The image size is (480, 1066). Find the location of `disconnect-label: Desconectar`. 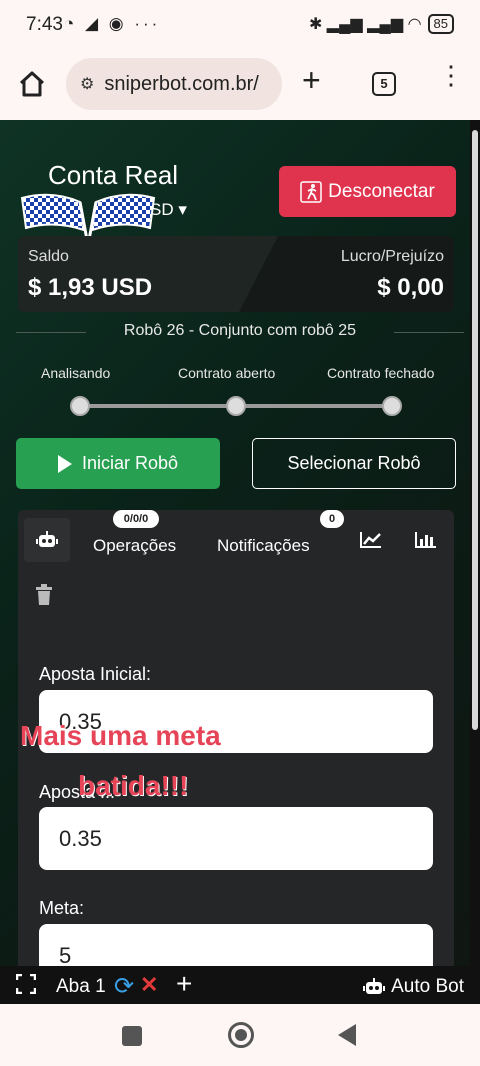

disconnect-label: Desconectar is located at coordinates (381, 191).